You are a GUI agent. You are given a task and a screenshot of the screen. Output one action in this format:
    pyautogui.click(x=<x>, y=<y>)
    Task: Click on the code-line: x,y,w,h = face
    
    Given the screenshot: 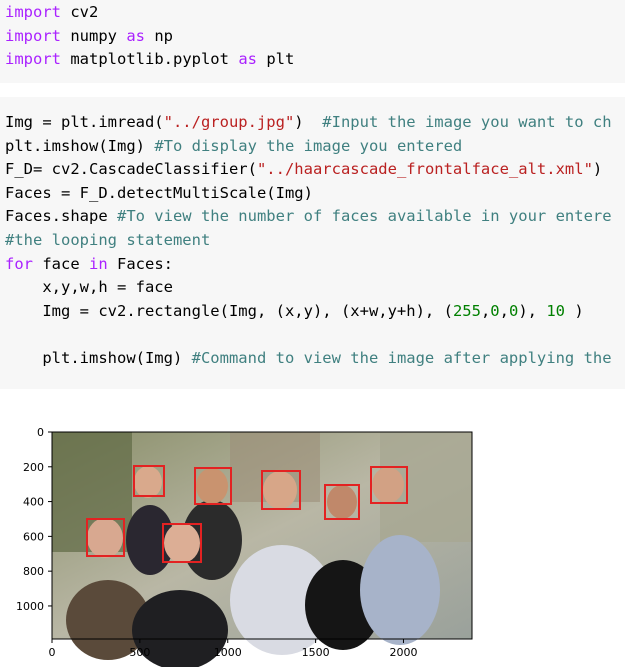 What is the action you would take?
    pyautogui.click(x=89, y=287)
    